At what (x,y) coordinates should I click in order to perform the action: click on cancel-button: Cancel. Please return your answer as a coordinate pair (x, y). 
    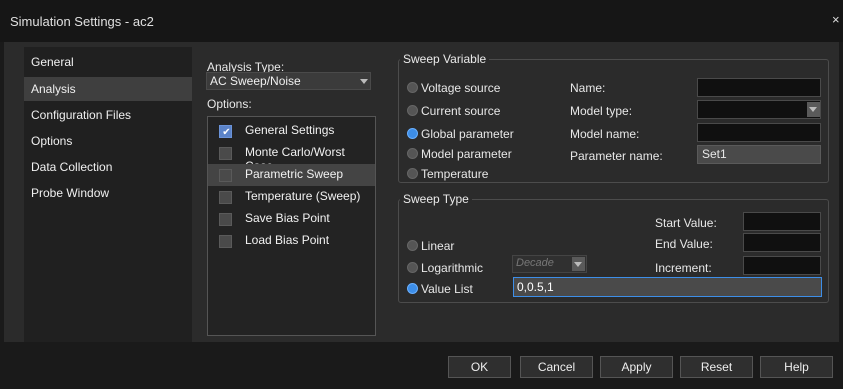
    Looking at the image, I should click on (556, 367).